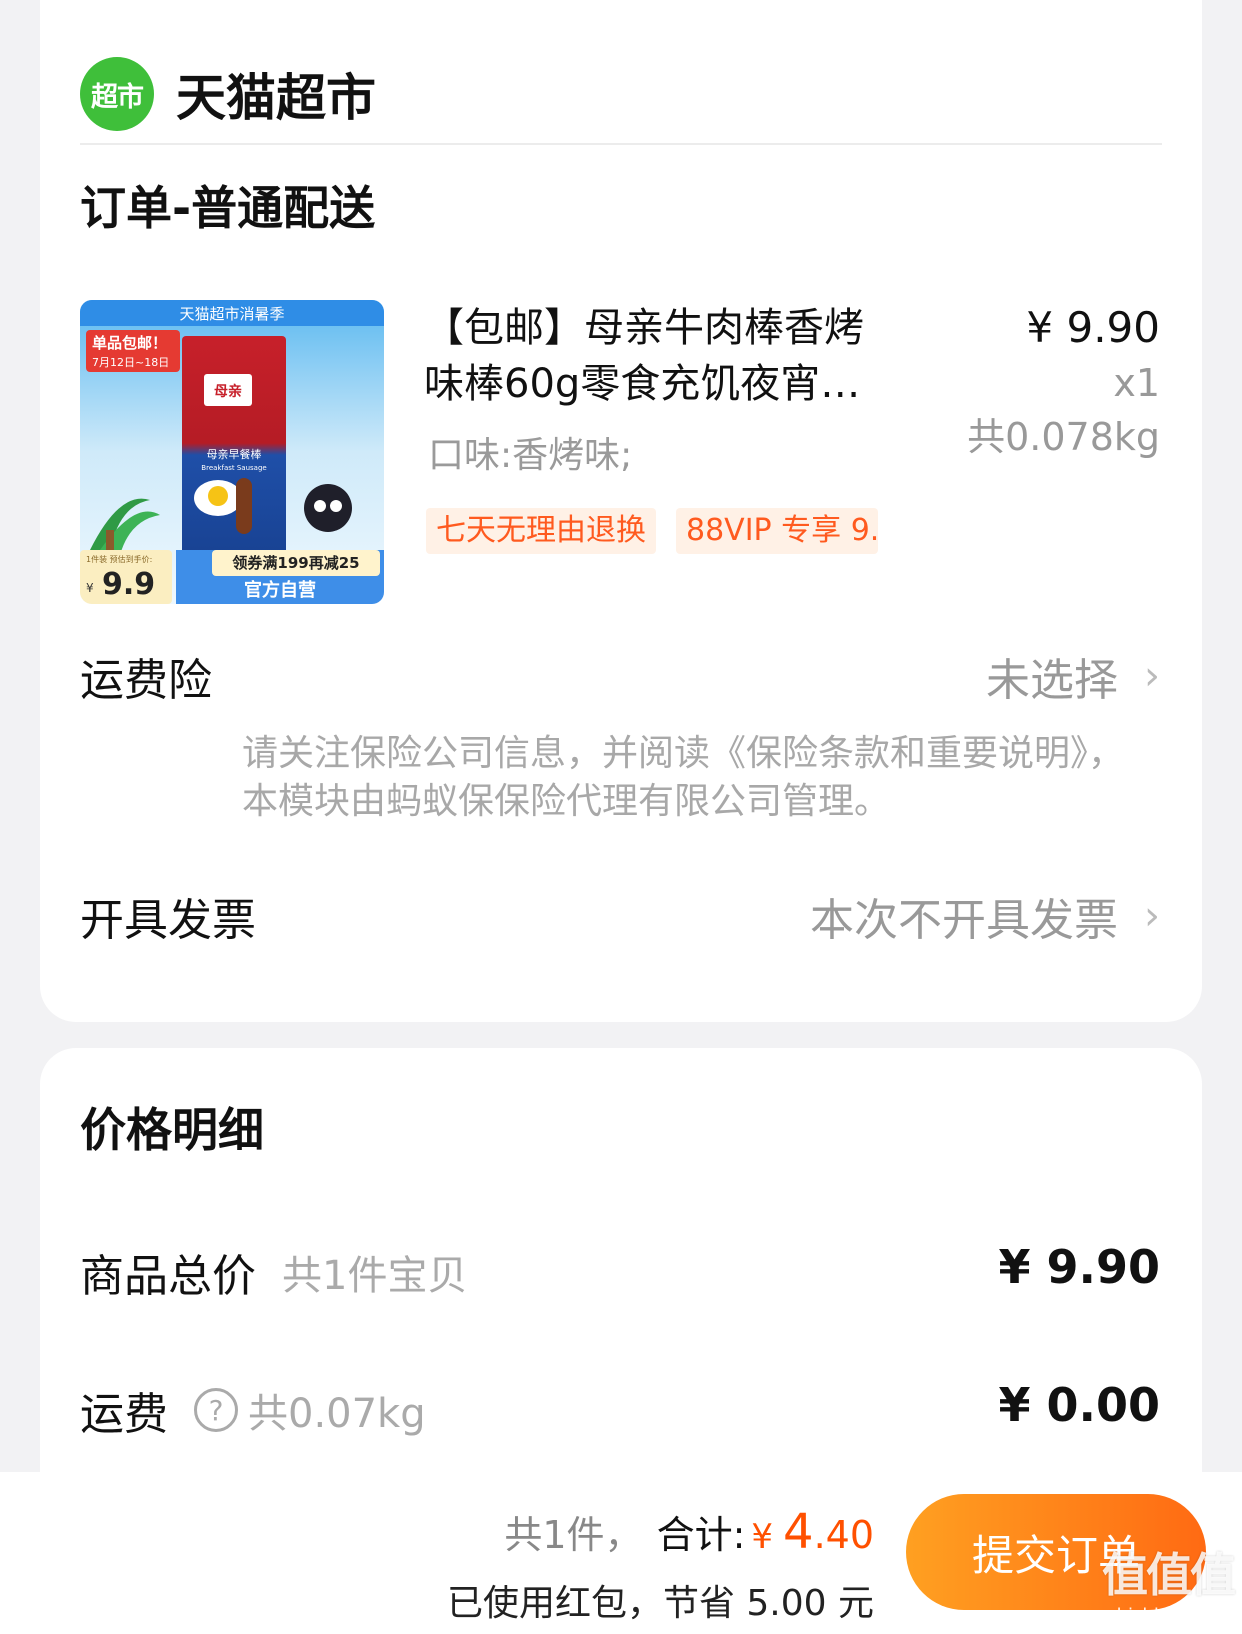  What do you see at coordinates (231, 314) in the screenshot?
I see `image-banner-text: 天猫超市消暑季` at bounding box center [231, 314].